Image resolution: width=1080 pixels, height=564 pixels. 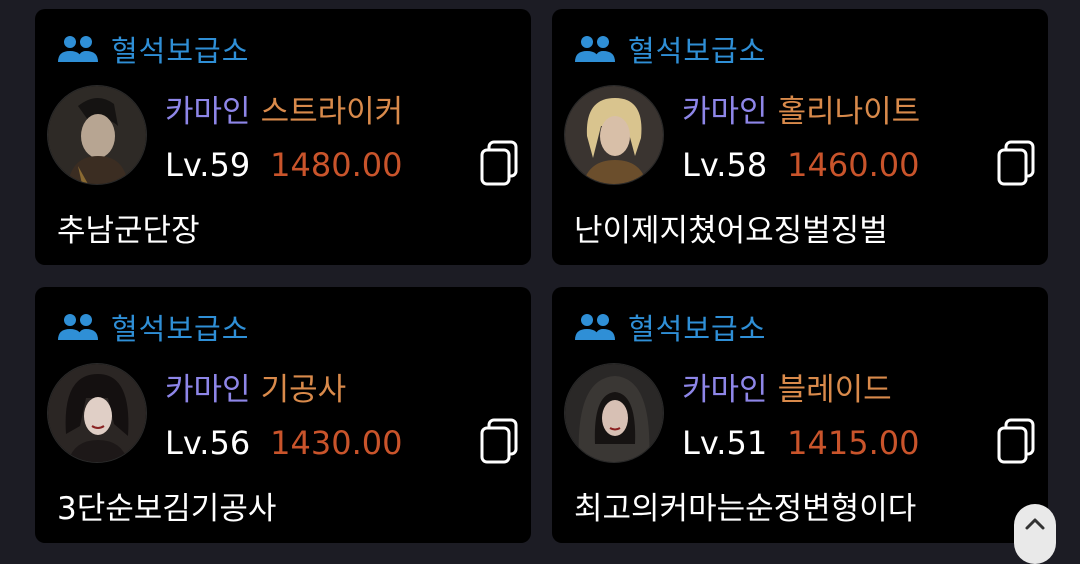 I want to click on nickname: 난이제지쳤어요징벌징벌, so click(x=731, y=231).